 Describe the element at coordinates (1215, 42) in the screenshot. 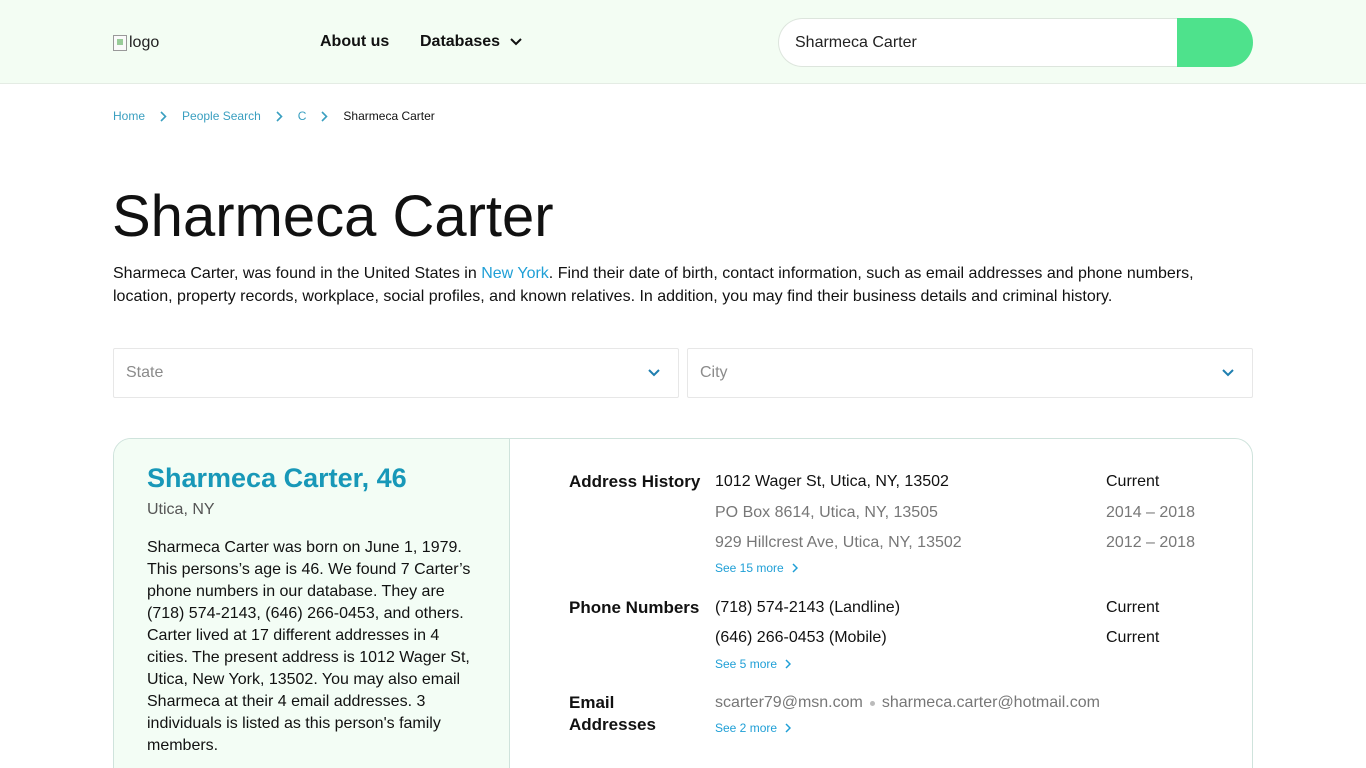

I see `search-button` at that location.